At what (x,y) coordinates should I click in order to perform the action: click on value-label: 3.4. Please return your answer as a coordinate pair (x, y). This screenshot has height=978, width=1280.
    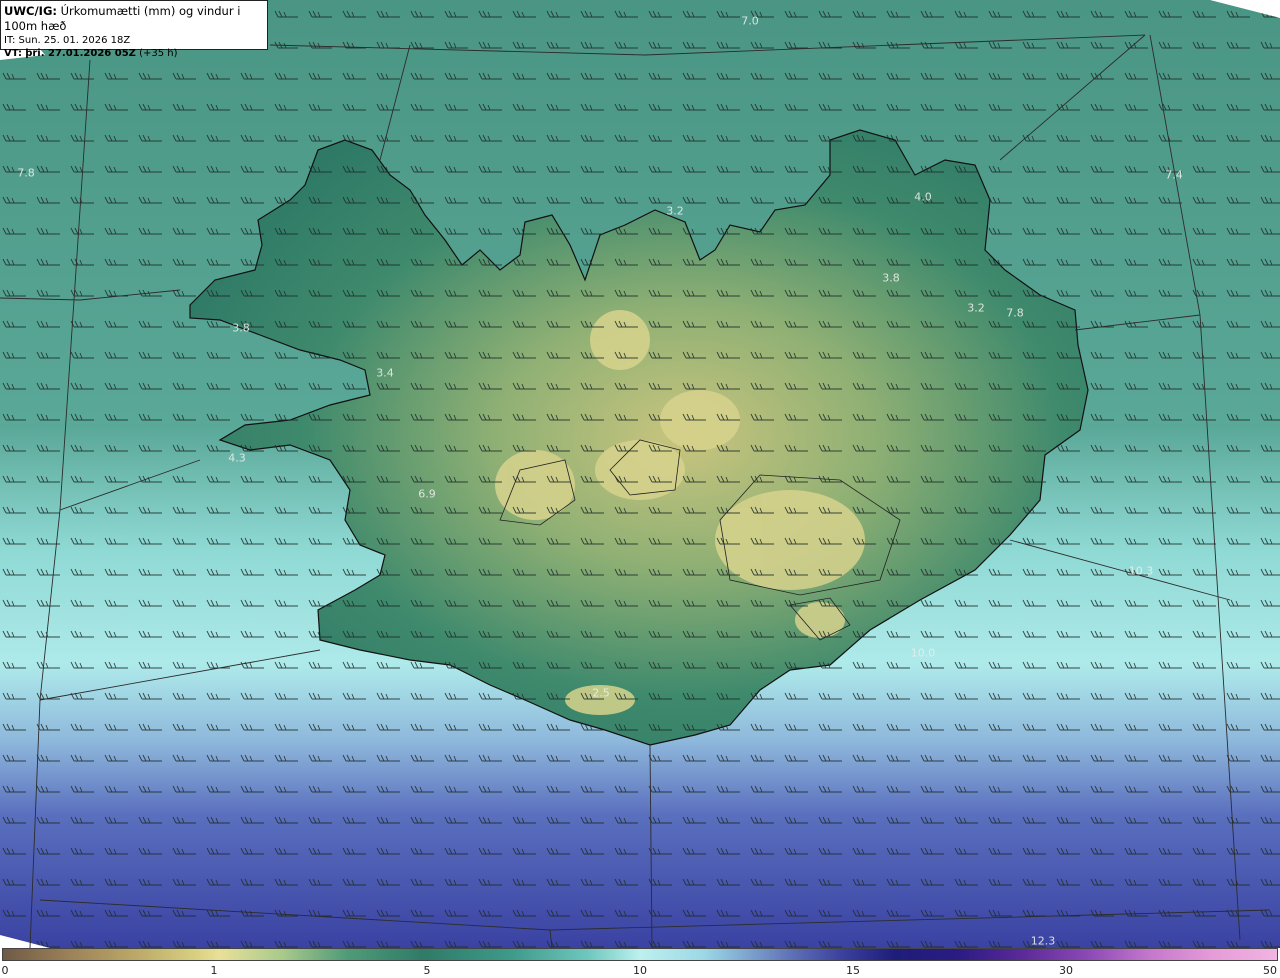
    Looking at the image, I should click on (385, 373).